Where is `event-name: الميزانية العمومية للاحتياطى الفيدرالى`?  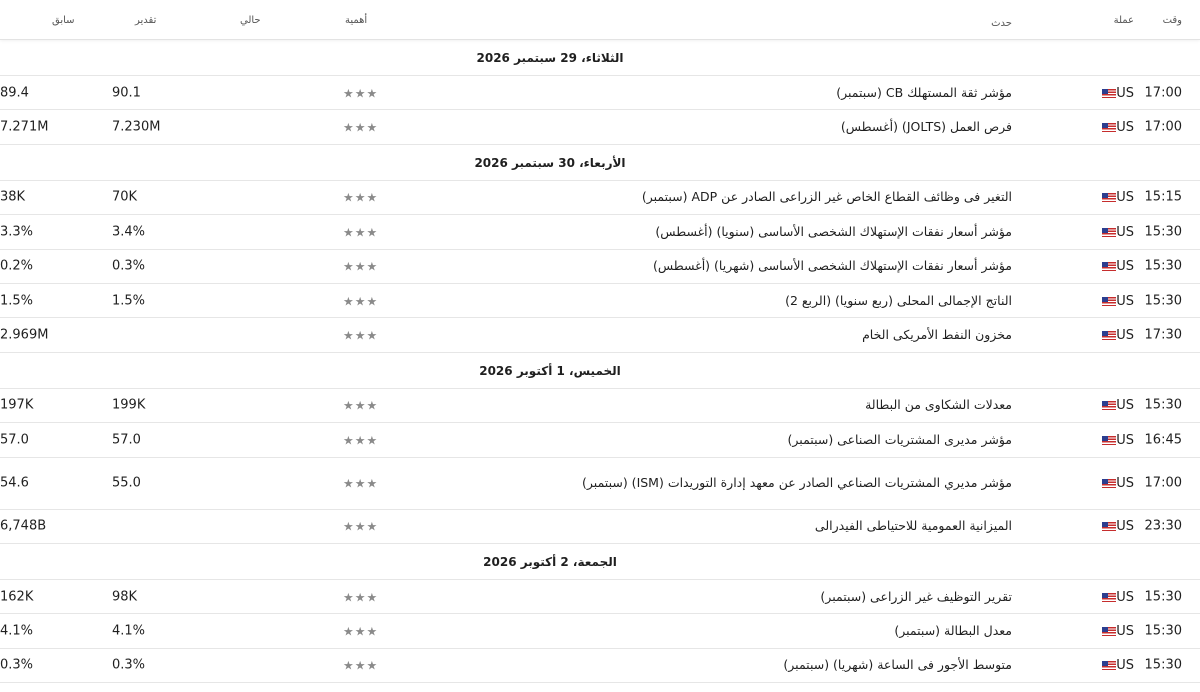 event-name: الميزانية العمومية للاحتياطى الفيدرالى is located at coordinates (692, 526).